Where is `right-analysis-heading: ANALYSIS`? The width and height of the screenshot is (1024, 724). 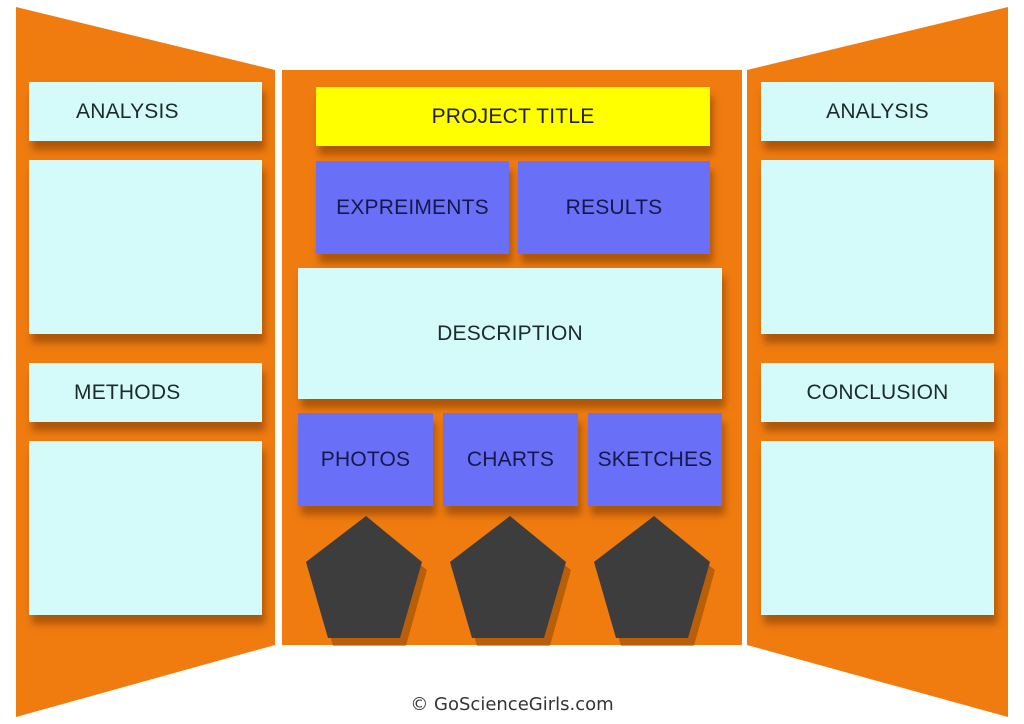
right-analysis-heading: ANALYSIS is located at coordinates (877, 111).